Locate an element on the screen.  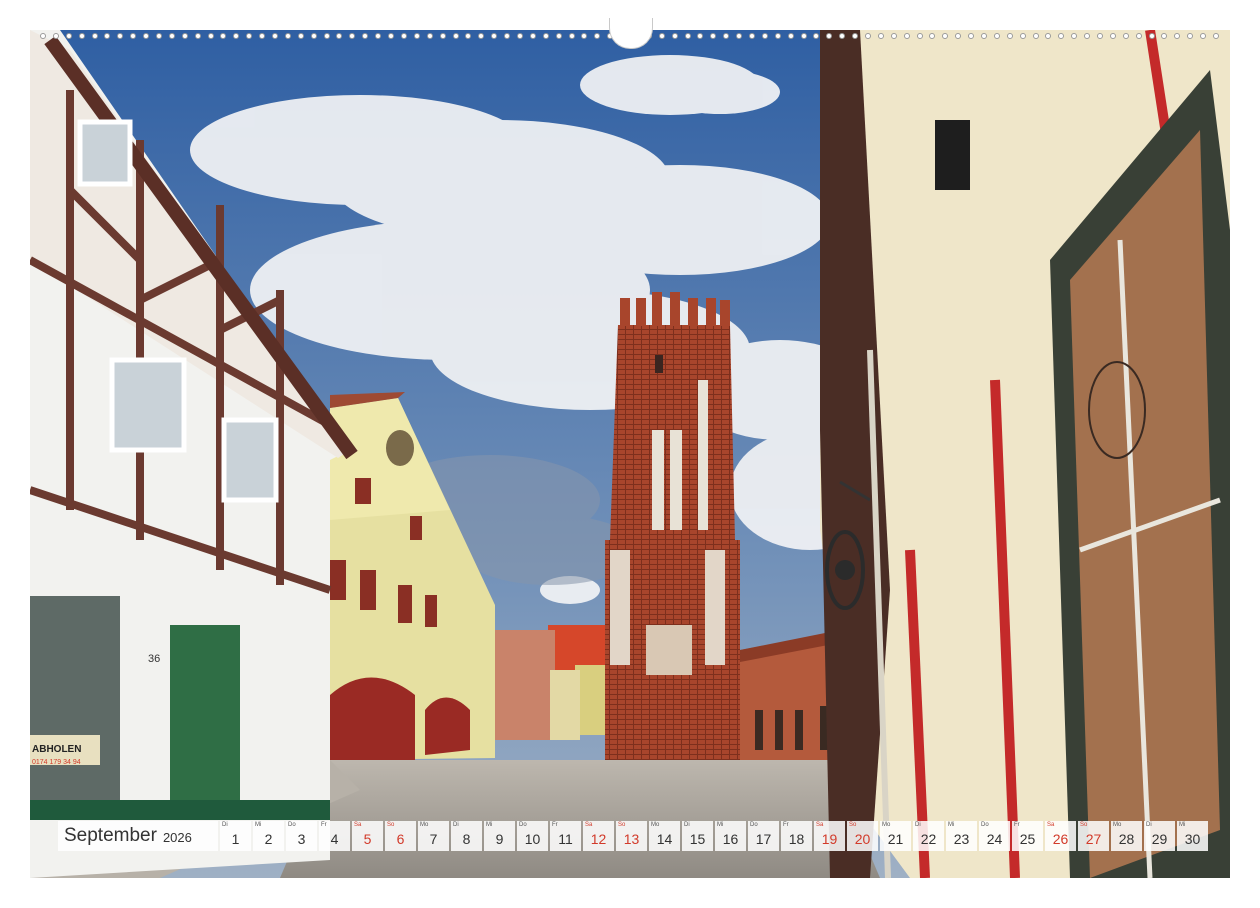
day-number: 13 is located at coordinates (631, 839).